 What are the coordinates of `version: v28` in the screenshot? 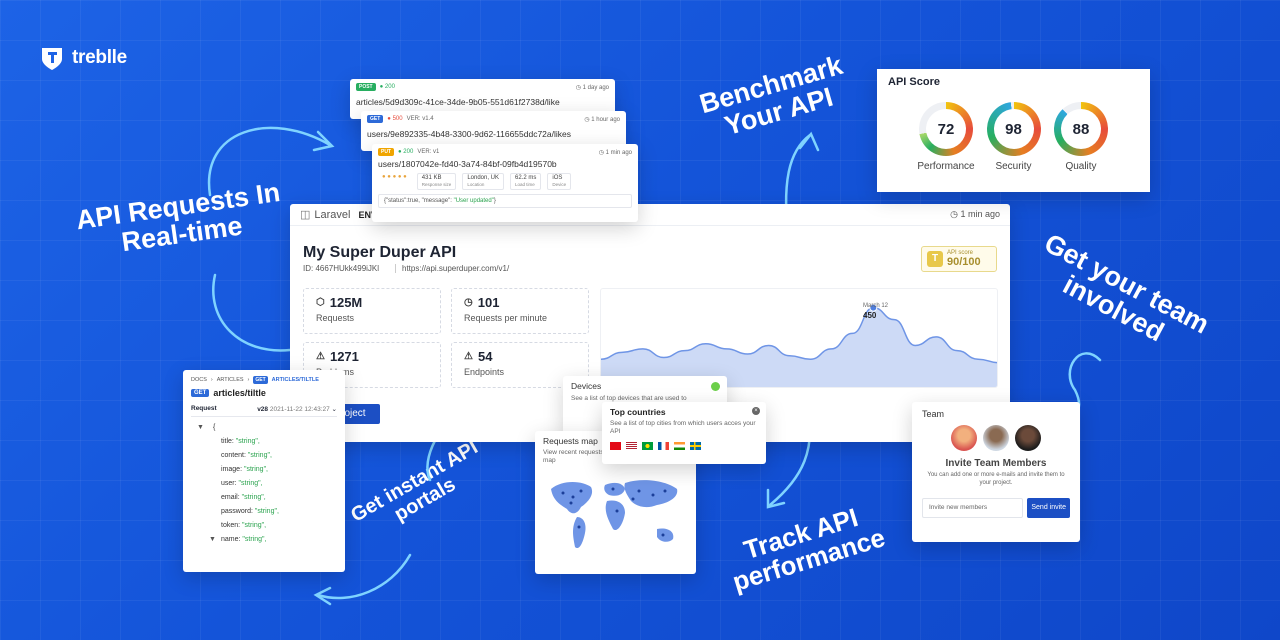 It's located at (263, 409).